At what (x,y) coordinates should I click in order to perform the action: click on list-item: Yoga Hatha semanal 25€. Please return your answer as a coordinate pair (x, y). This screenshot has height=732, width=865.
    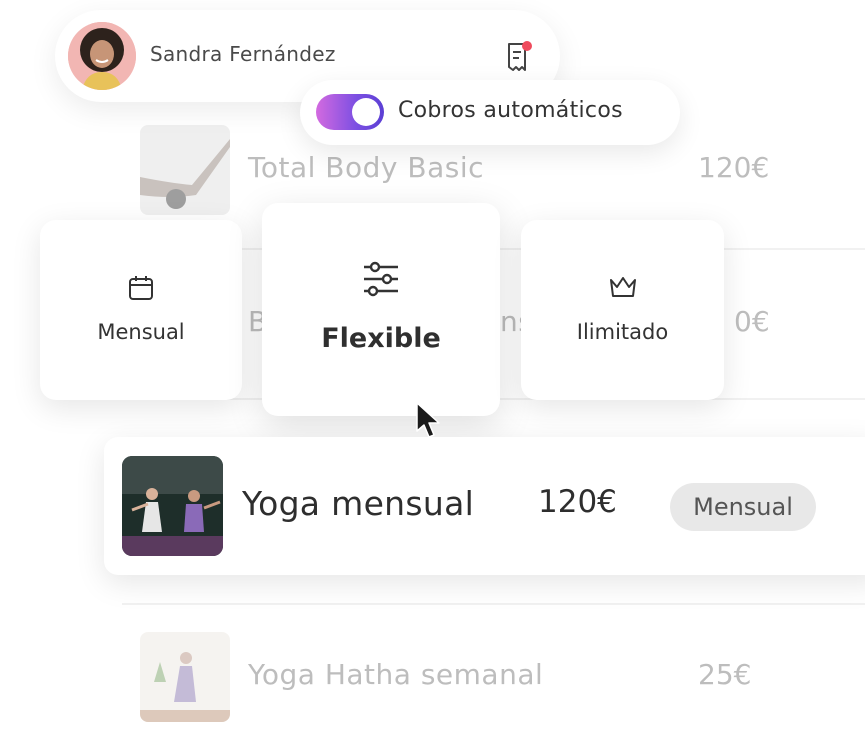
    Looking at the image, I should click on (493, 682).